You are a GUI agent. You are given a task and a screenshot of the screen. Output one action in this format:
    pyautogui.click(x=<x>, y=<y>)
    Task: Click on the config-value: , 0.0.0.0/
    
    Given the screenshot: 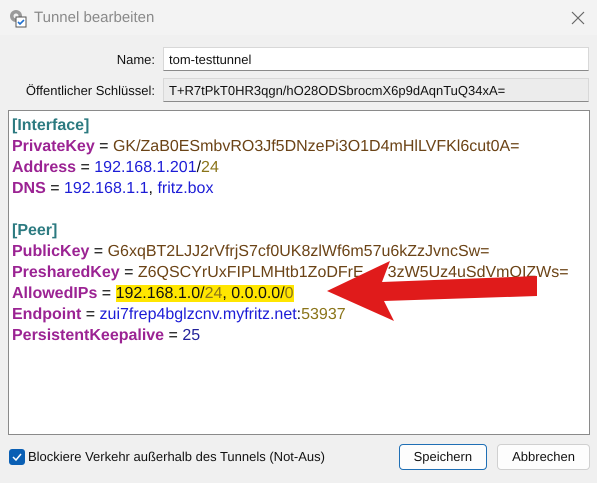 What is the action you would take?
    pyautogui.click(x=253, y=293)
    